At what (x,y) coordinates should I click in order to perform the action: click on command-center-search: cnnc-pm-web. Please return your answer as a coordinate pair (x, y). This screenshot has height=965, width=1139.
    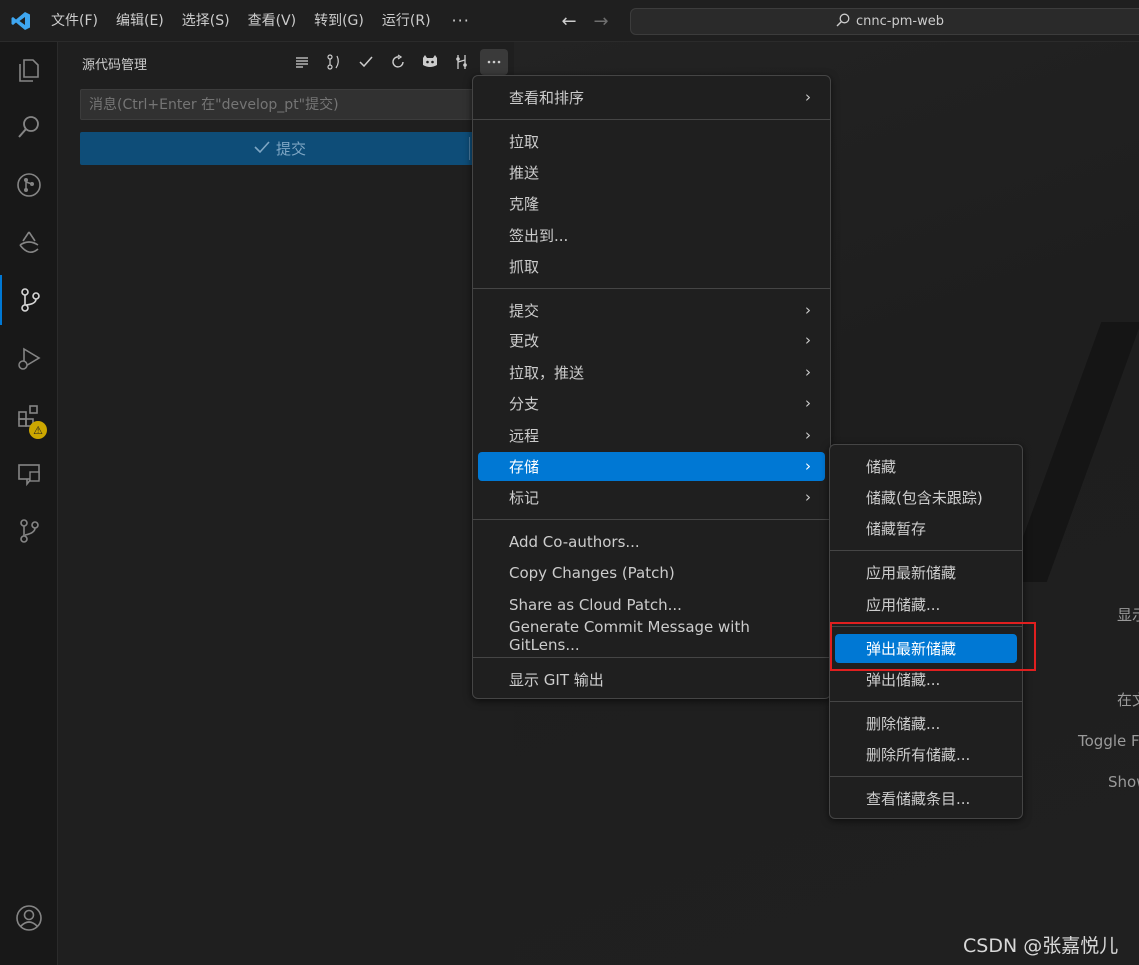
    Looking at the image, I should click on (884, 21).